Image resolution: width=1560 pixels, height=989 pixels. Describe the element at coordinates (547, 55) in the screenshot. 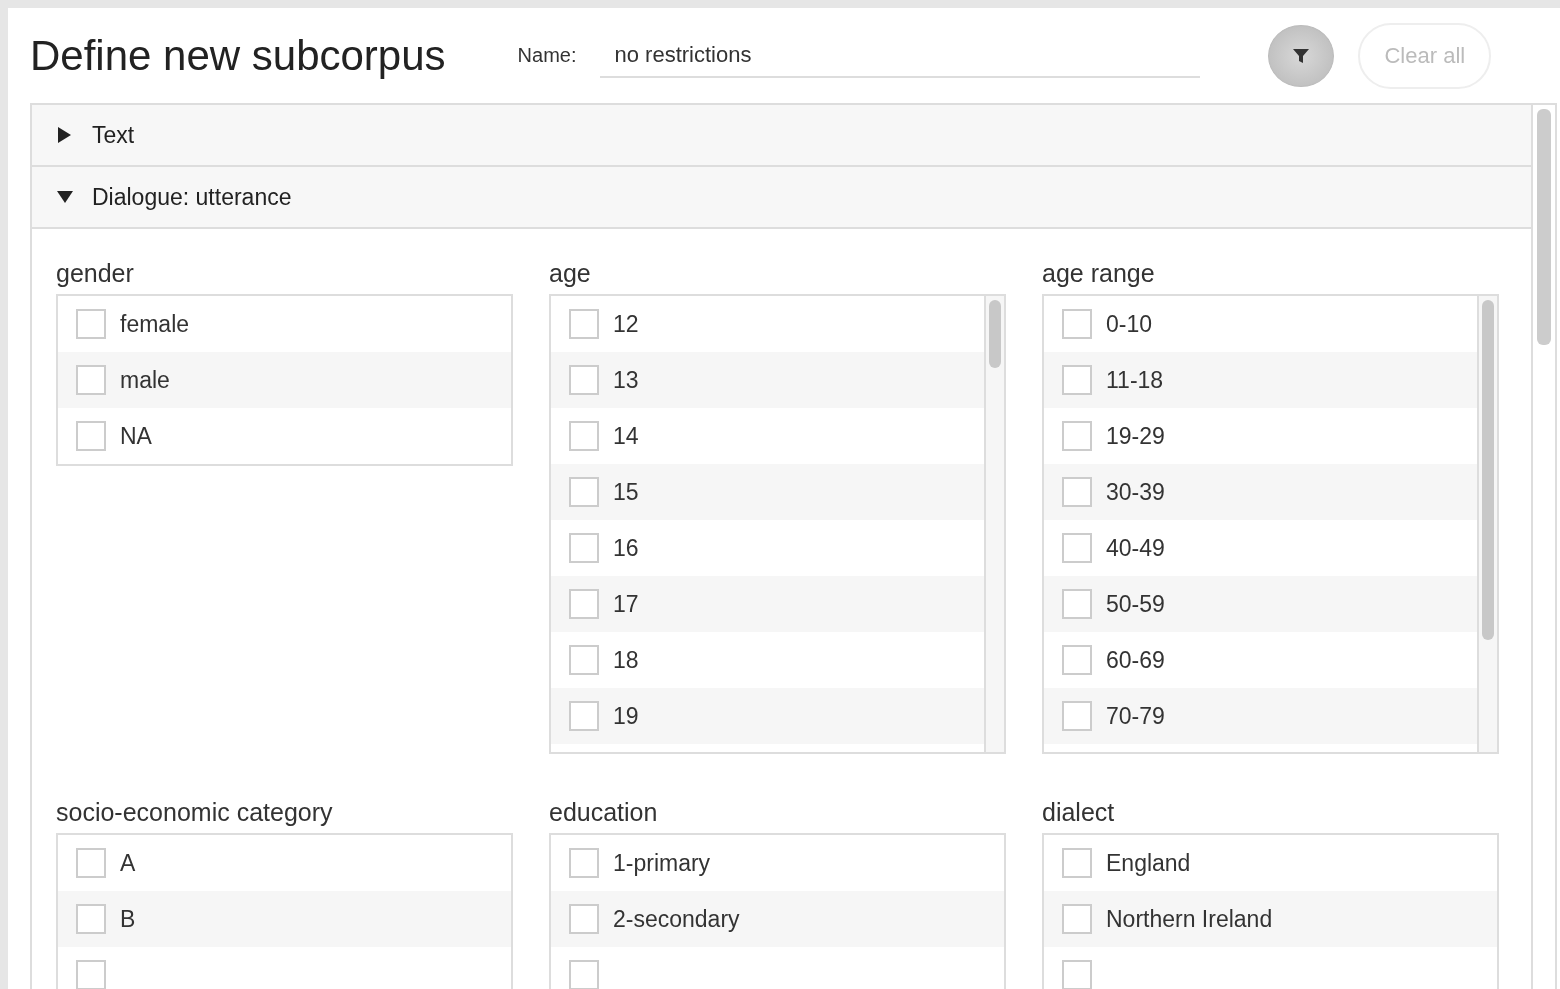

I see `name-label: Name:` at that location.